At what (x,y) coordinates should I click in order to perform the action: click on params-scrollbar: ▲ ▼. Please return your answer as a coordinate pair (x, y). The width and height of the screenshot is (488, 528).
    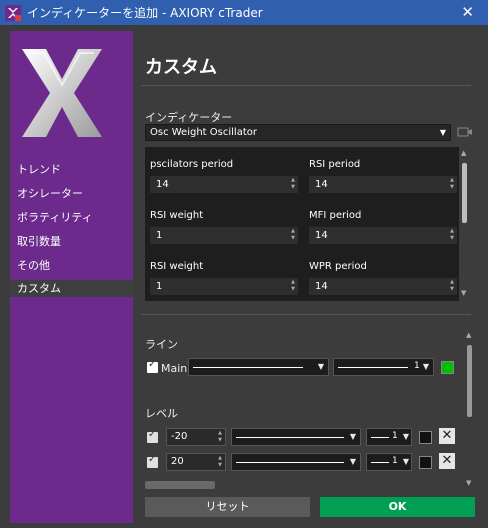
    Looking at the image, I should click on (464, 224).